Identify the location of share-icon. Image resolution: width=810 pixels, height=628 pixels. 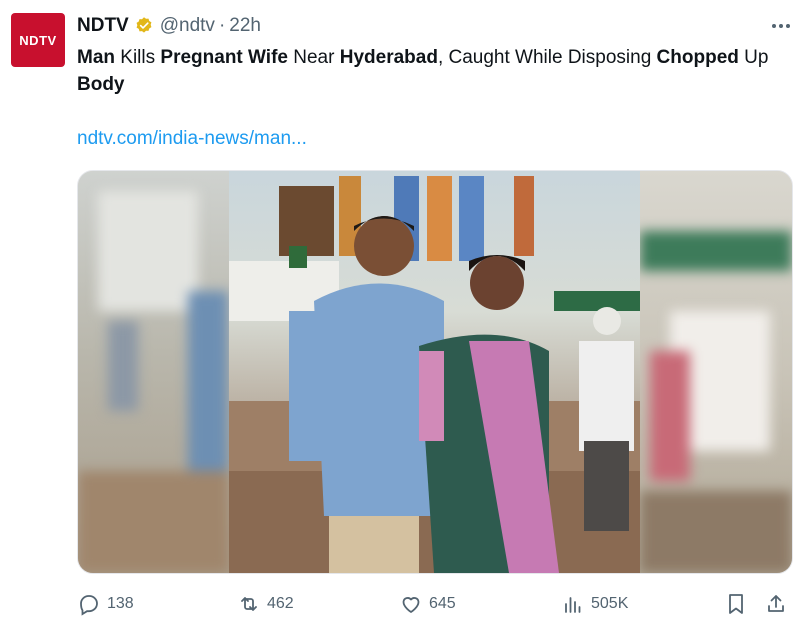
(776, 603).